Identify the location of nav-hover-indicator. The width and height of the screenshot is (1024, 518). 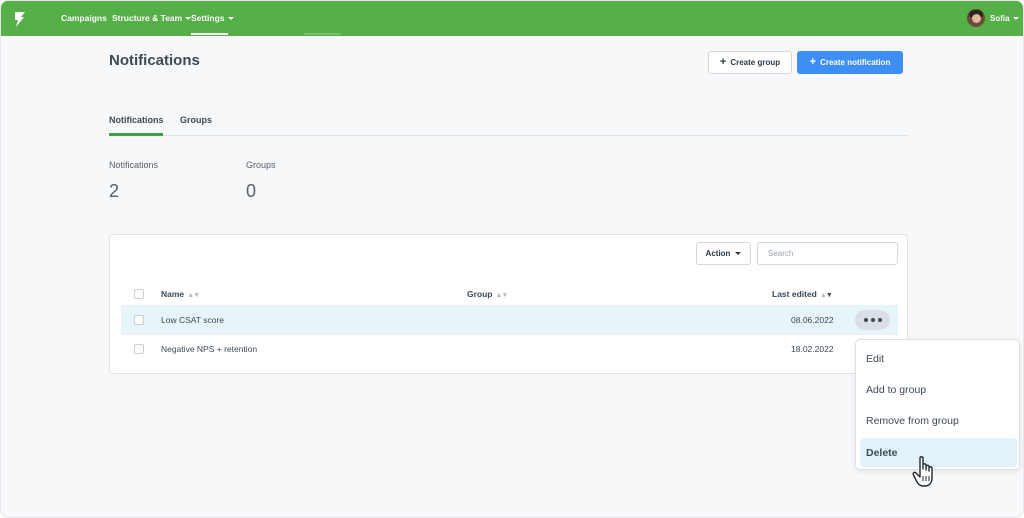
(322, 34).